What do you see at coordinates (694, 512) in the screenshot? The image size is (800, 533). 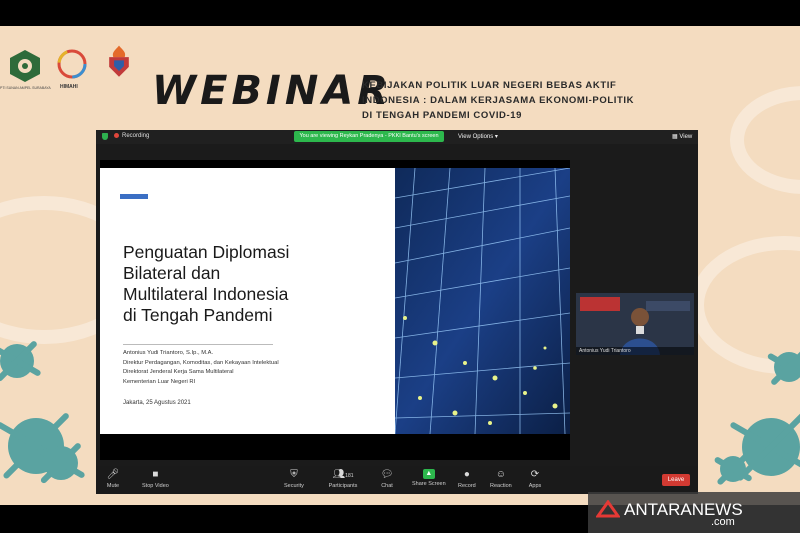 I see `antaranews-watermark: ANTARANEWS .com` at bounding box center [694, 512].